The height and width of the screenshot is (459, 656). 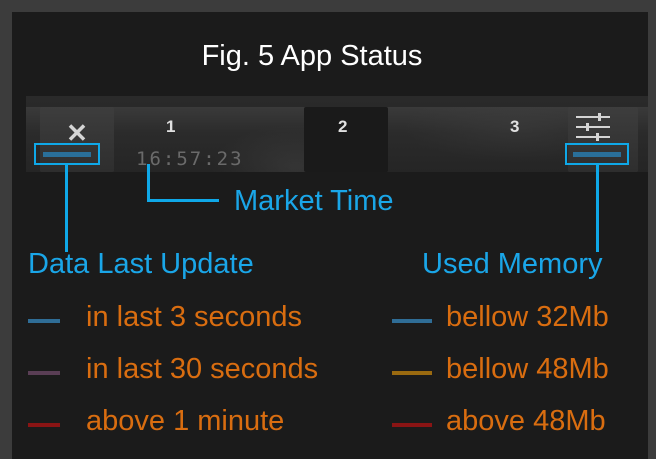 I want to click on legend-swatch-stale, so click(x=44, y=425).